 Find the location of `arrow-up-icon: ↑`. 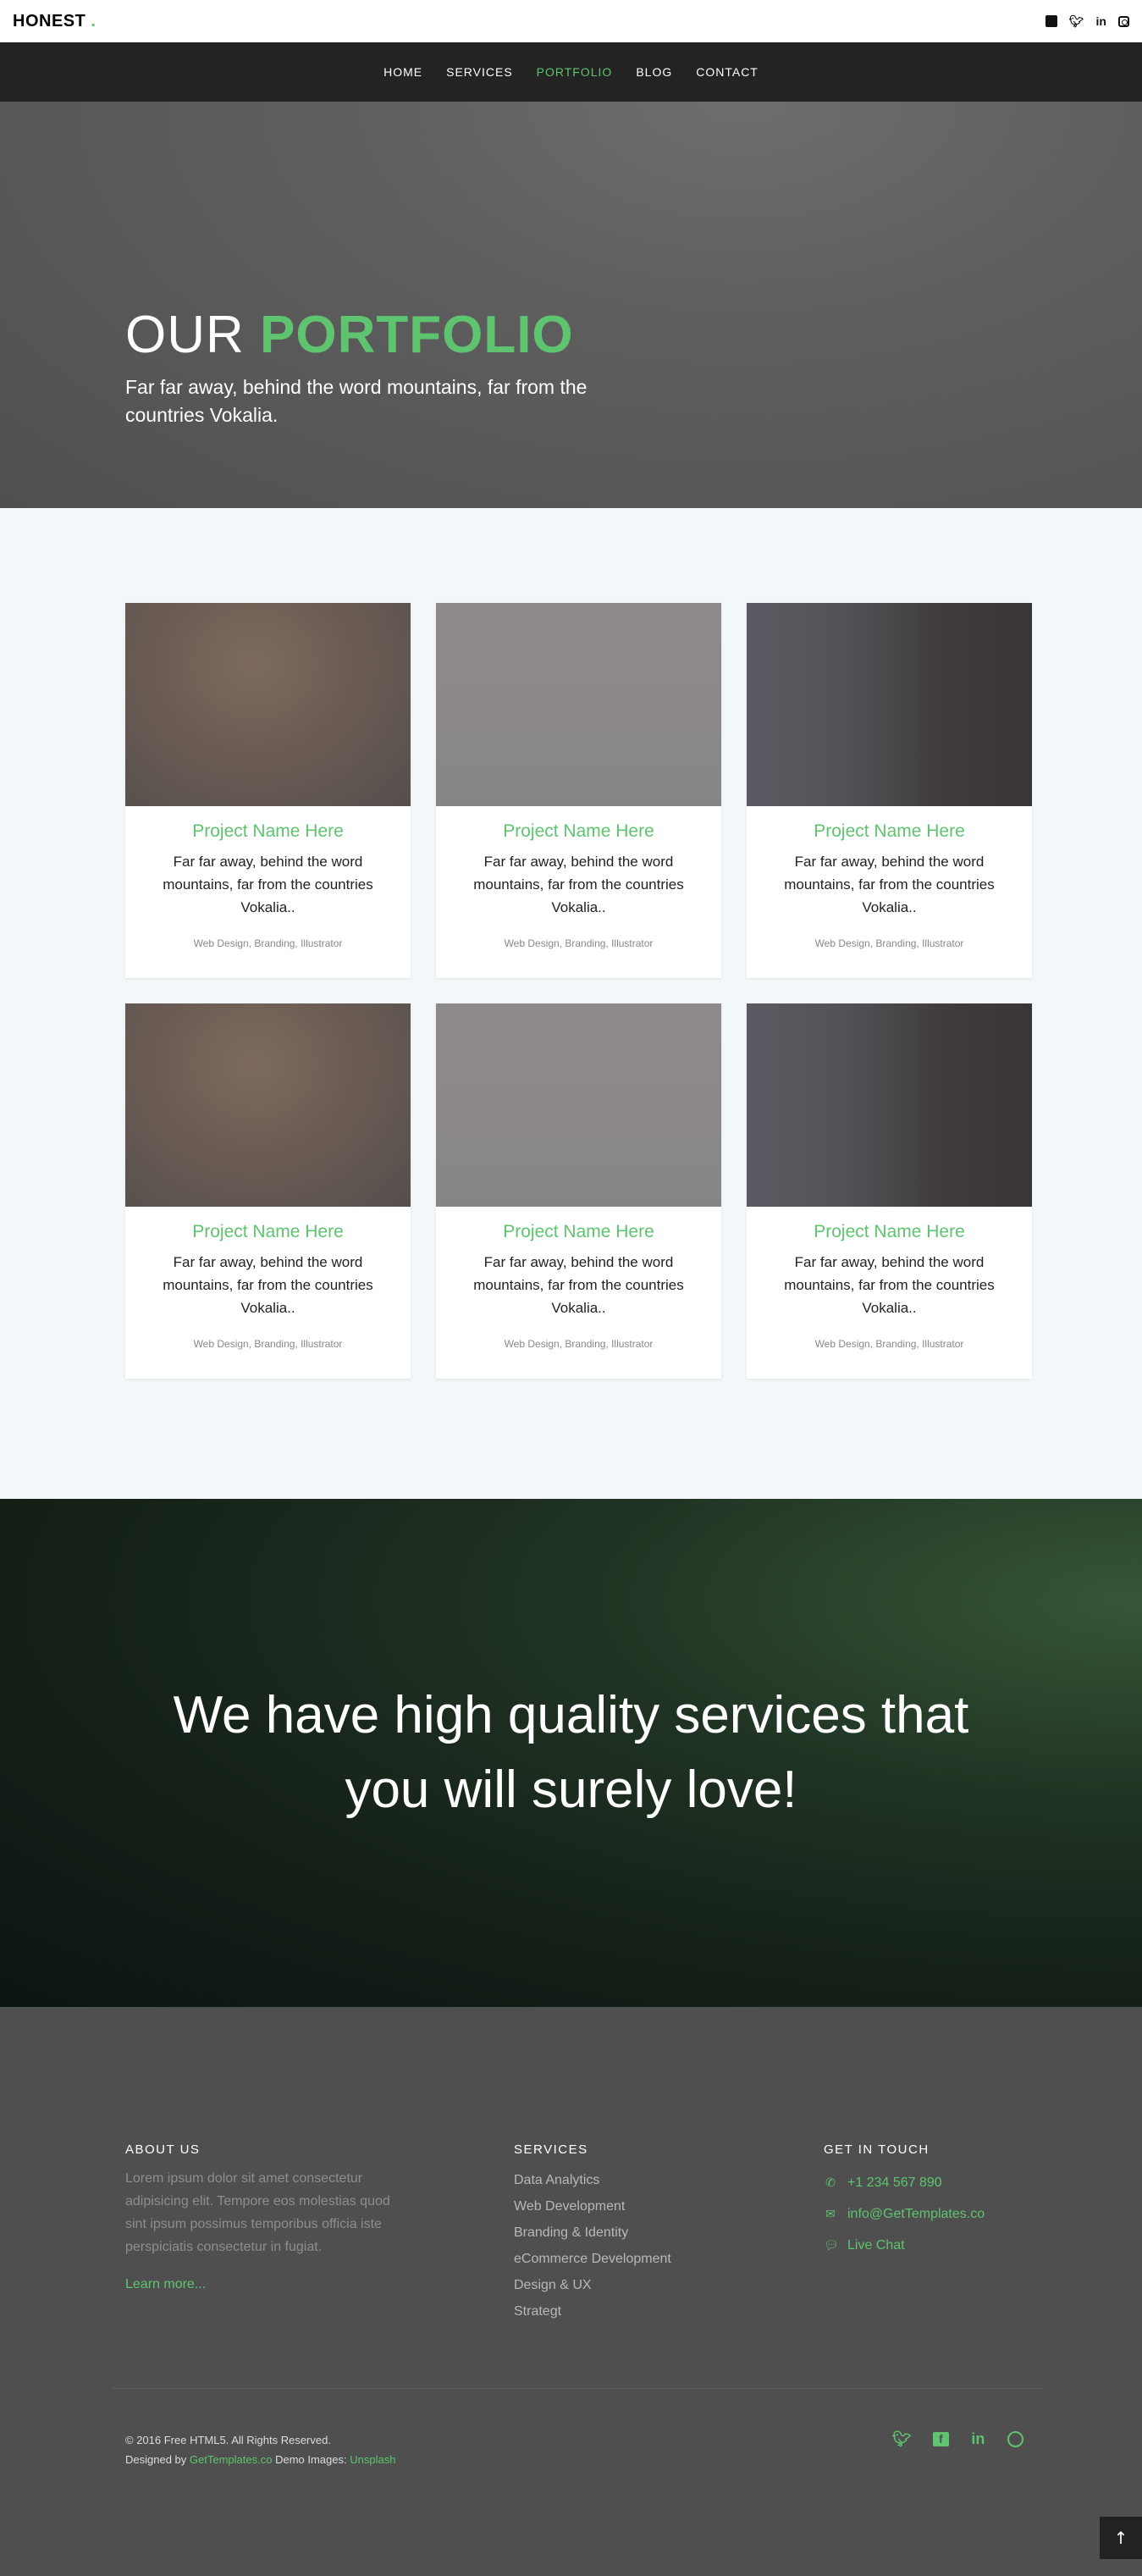

arrow-up-icon: ↑ is located at coordinates (1120, 2538).